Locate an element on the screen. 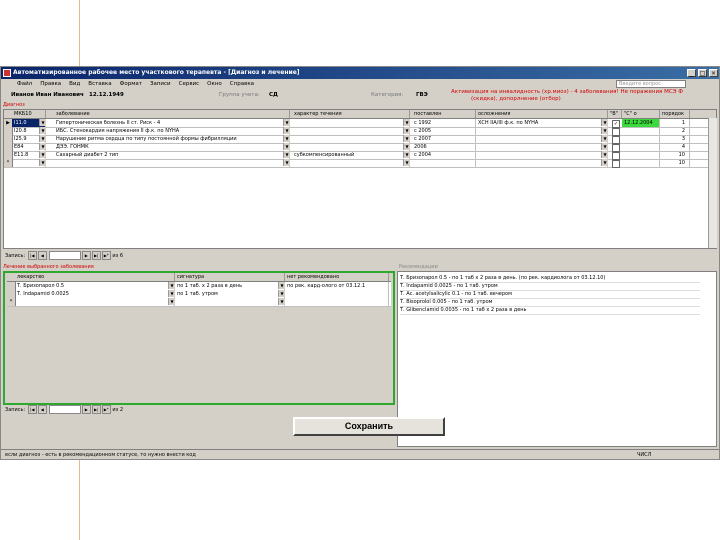 This screenshot has width=720, height=540. save-button: Сохранить is located at coordinates (369, 426).